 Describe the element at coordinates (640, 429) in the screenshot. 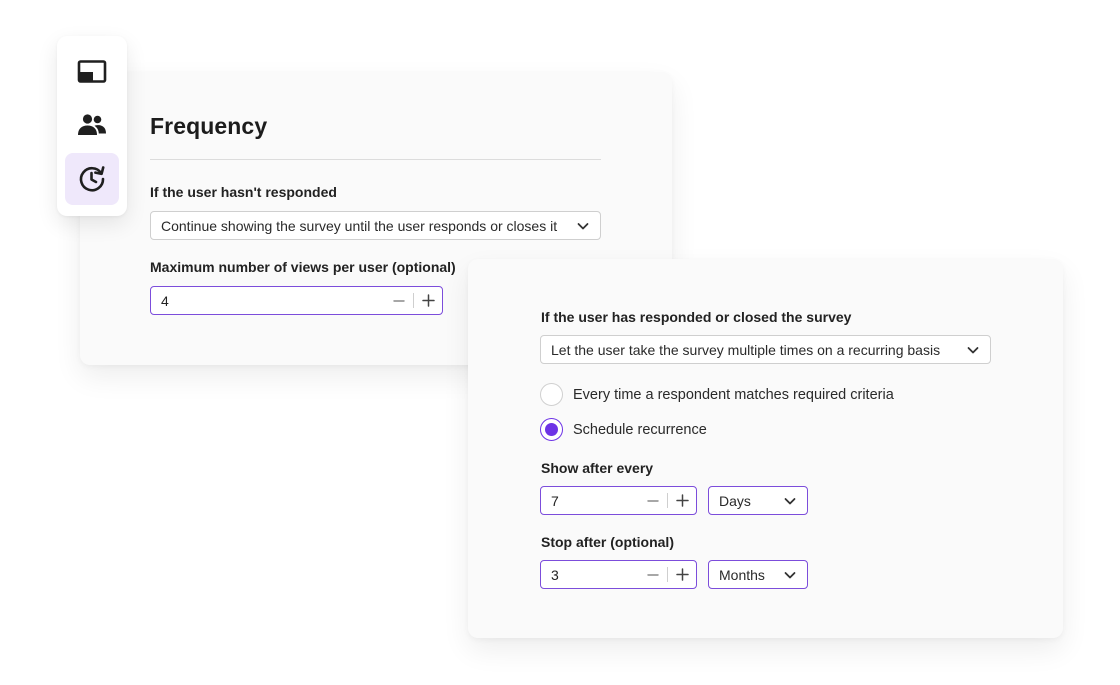

I see `radio-schedule-recurrence-label: Schedule recurrence` at that location.